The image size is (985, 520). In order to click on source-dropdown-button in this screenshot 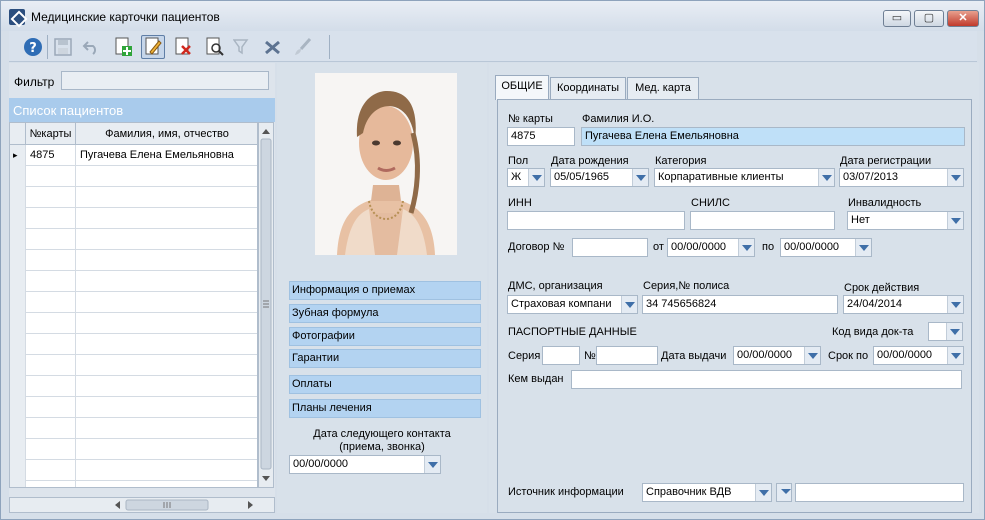, I will do `click(784, 492)`.